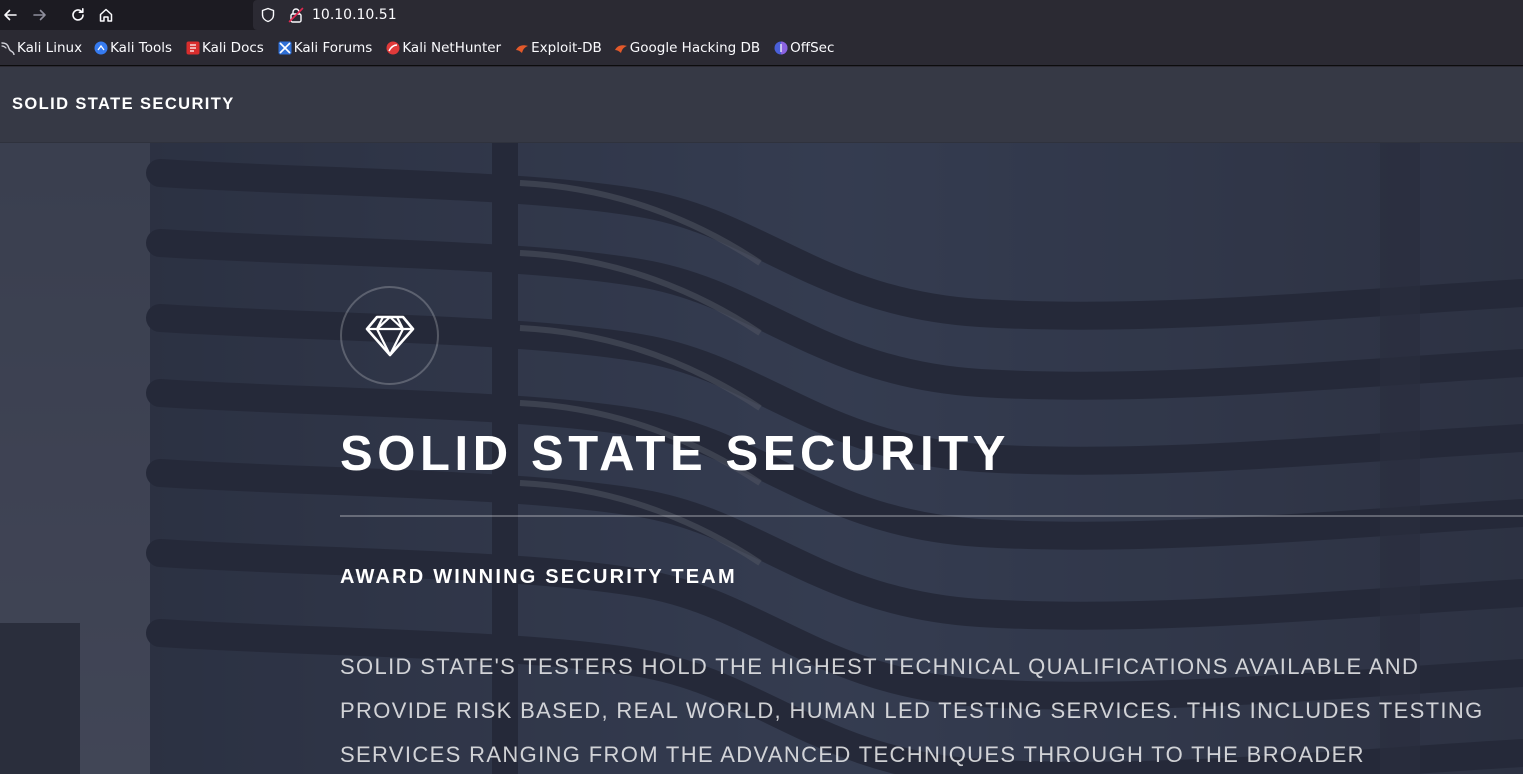  I want to click on back-button, so click(10, 15).